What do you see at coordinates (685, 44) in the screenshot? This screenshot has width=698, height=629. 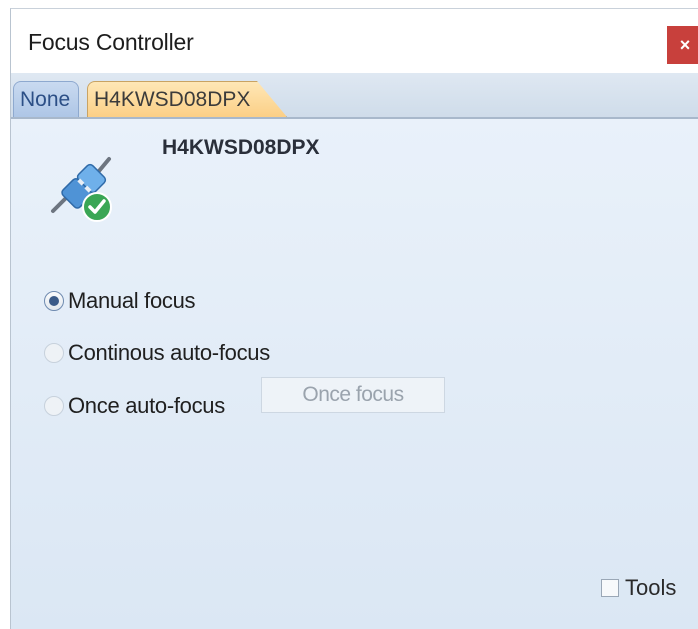 I see `close-icon: ×` at bounding box center [685, 44].